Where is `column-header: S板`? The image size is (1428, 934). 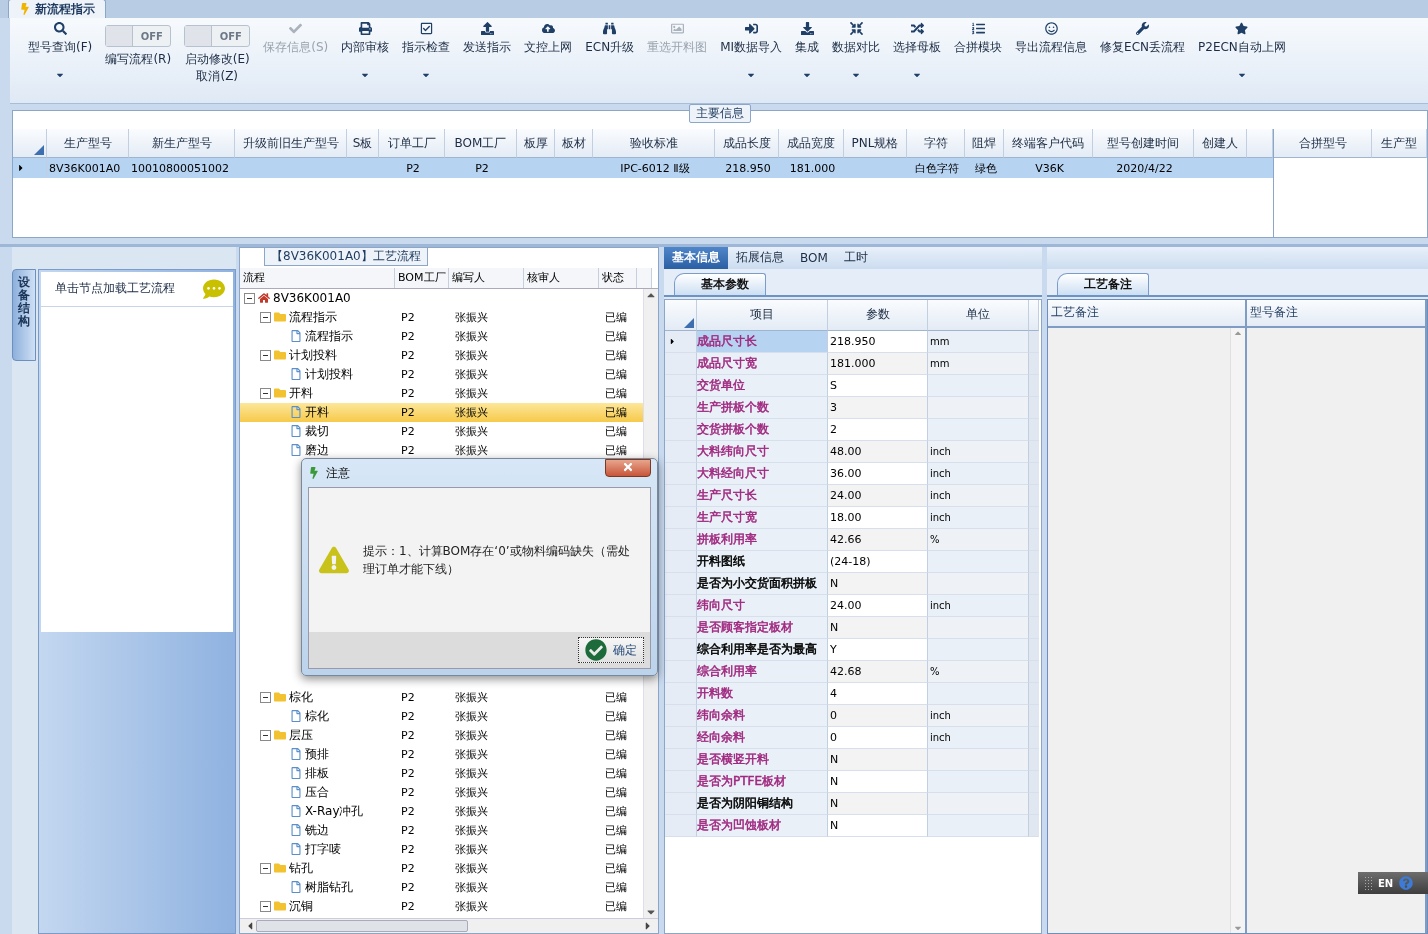
column-header: S板 is located at coordinates (363, 144).